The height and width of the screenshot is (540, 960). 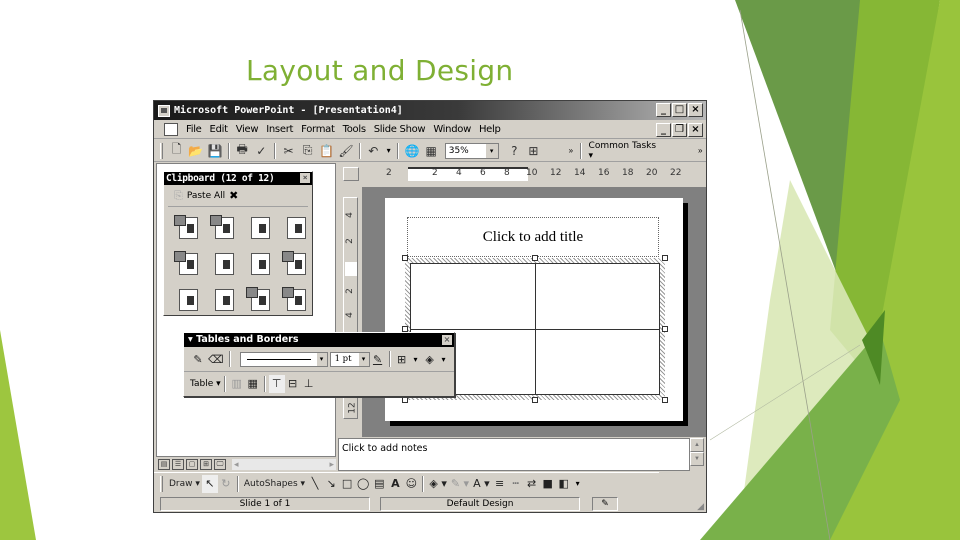 What do you see at coordinates (700, 150) in the screenshot?
I see `common-tasks-more-icon: »` at bounding box center [700, 150].